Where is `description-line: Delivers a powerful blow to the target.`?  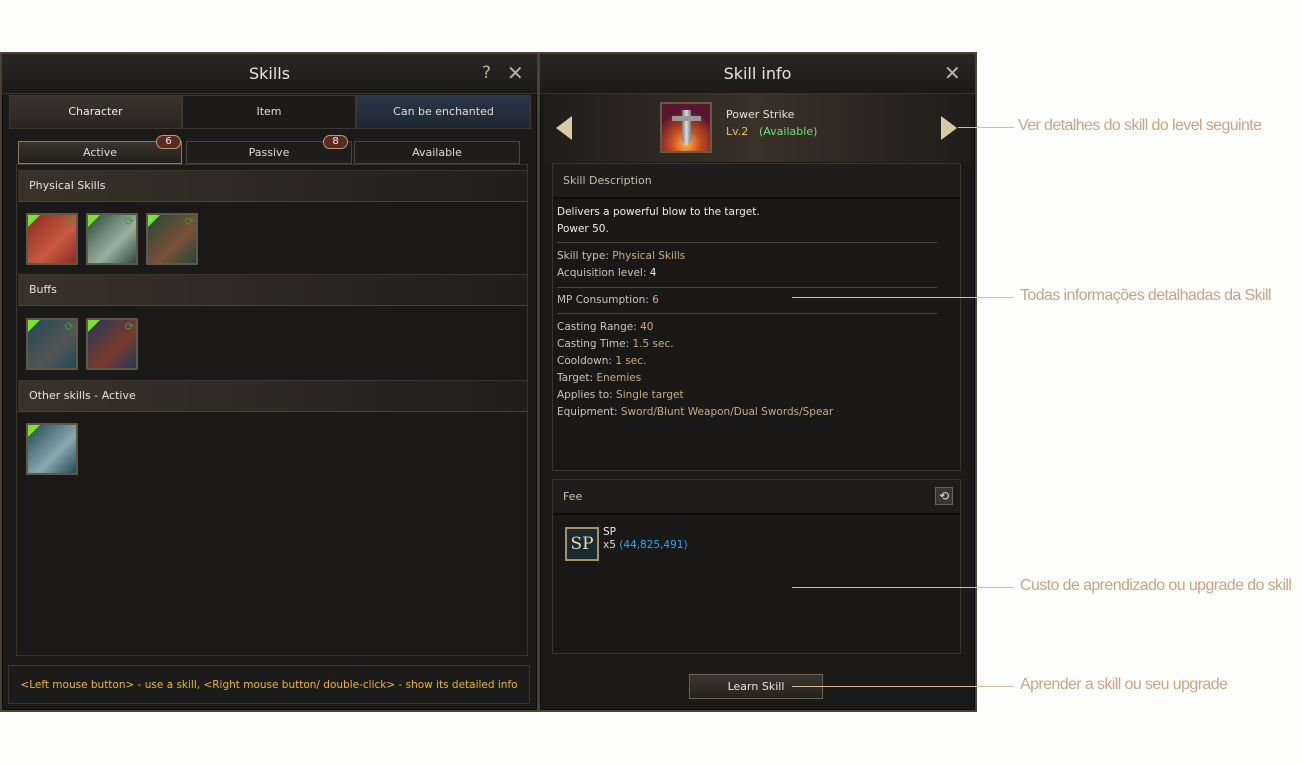
description-line: Delivers a powerful blow to the target. is located at coordinates (658, 212).